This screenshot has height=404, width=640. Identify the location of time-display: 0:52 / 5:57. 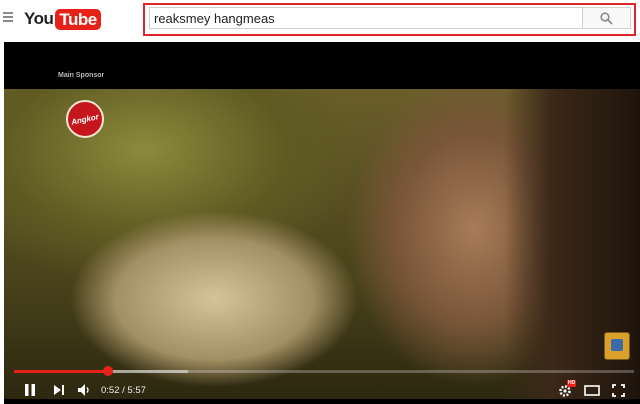
(123, 390).